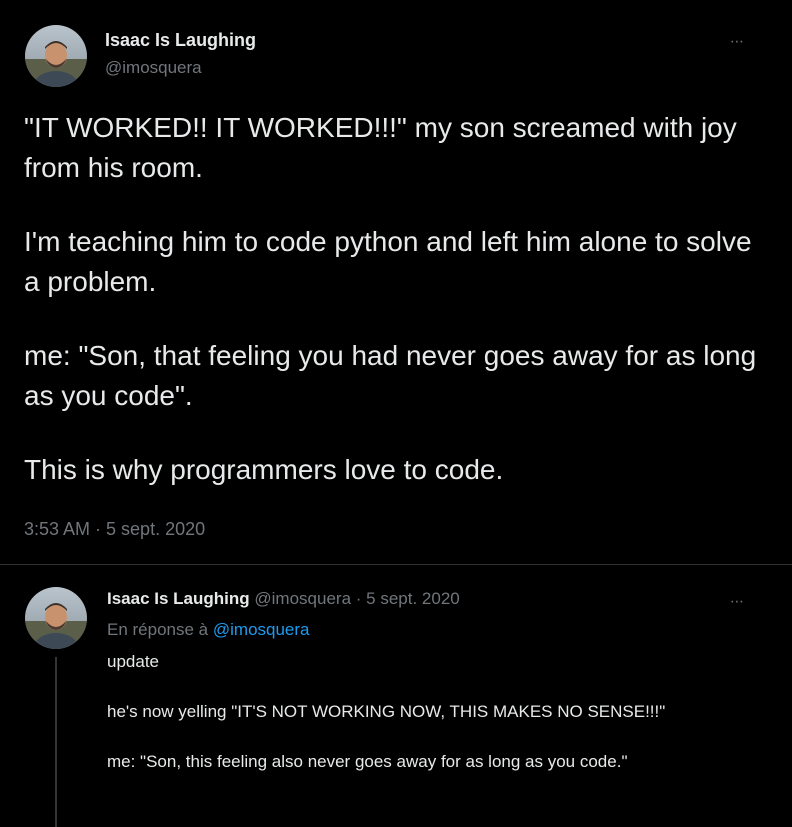 The height and width of the screenshot is (827, 792). What do you see at coordinates (158, 629) in the screenshot?
I see `replying-prefix: En réponse à` at bounding box center [158, 629].